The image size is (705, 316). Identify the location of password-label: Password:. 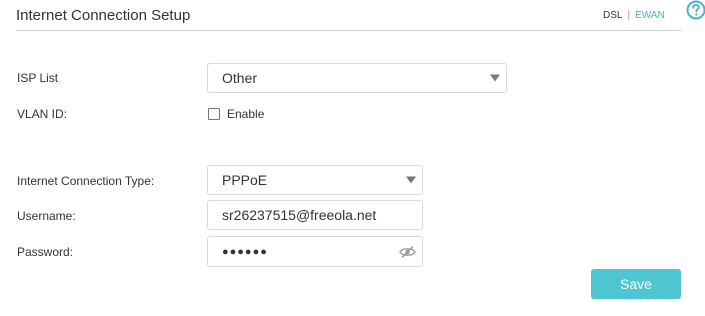
(45, 252).